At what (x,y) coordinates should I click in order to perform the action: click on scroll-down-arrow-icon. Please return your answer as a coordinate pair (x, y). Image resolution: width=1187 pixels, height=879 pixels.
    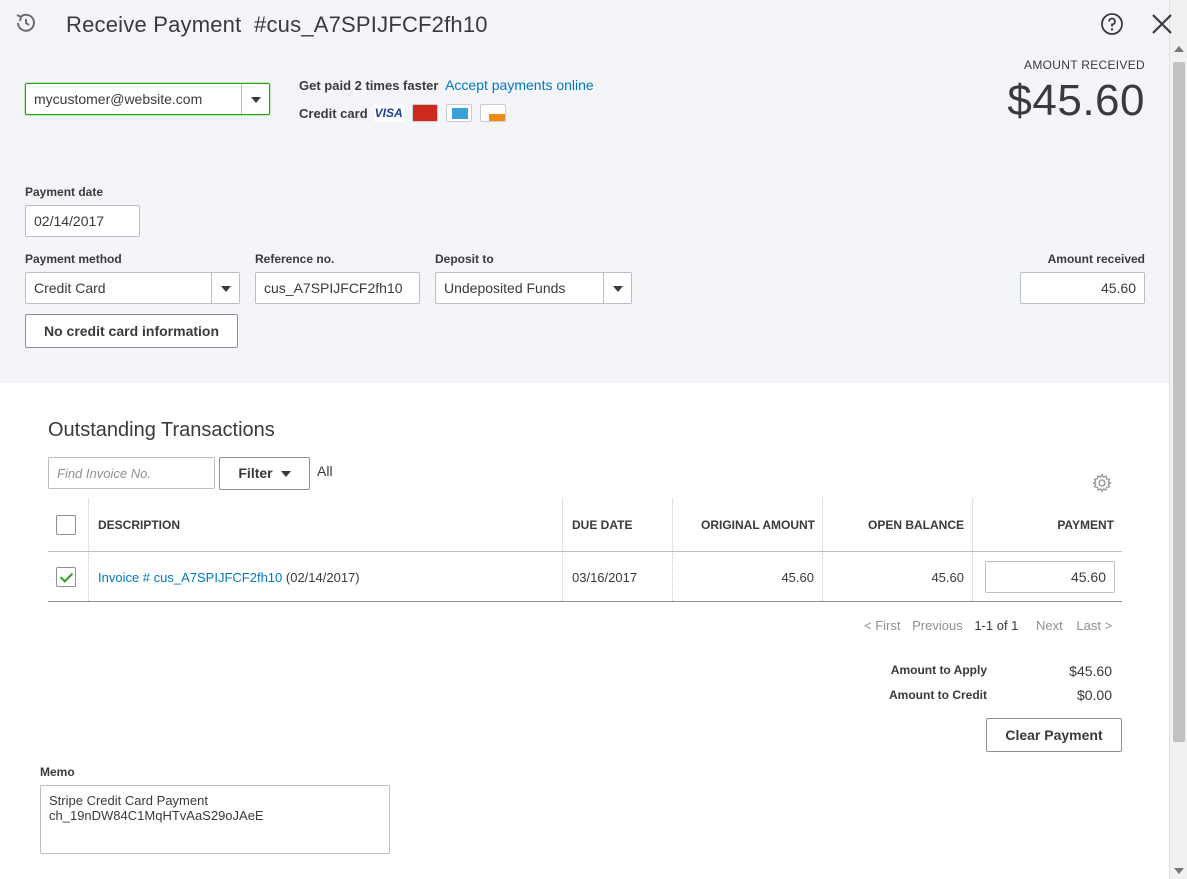
    Looking at the image, I should click on (1179, 871).